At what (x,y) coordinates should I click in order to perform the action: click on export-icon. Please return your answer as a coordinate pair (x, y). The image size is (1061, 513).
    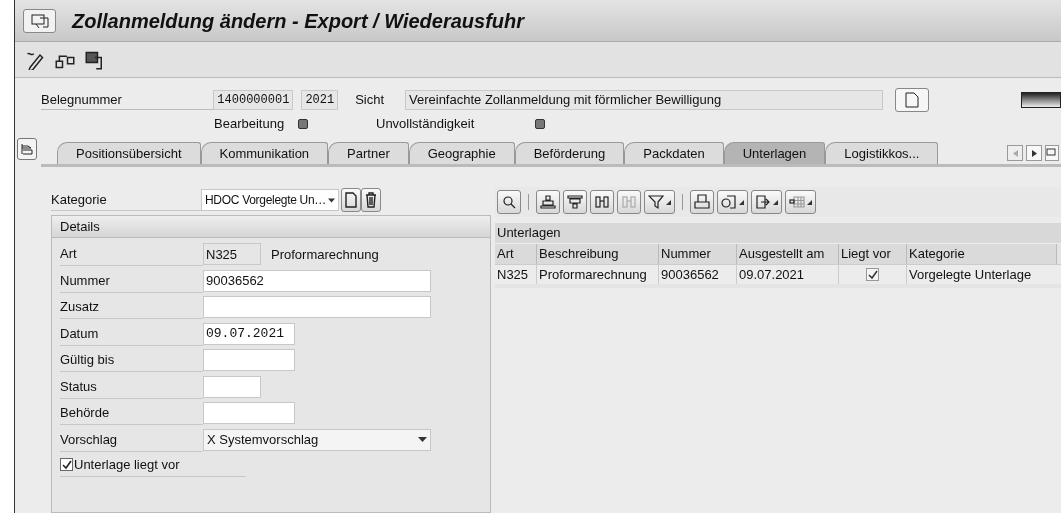
    Looking at the image, I should click on (763, 202).